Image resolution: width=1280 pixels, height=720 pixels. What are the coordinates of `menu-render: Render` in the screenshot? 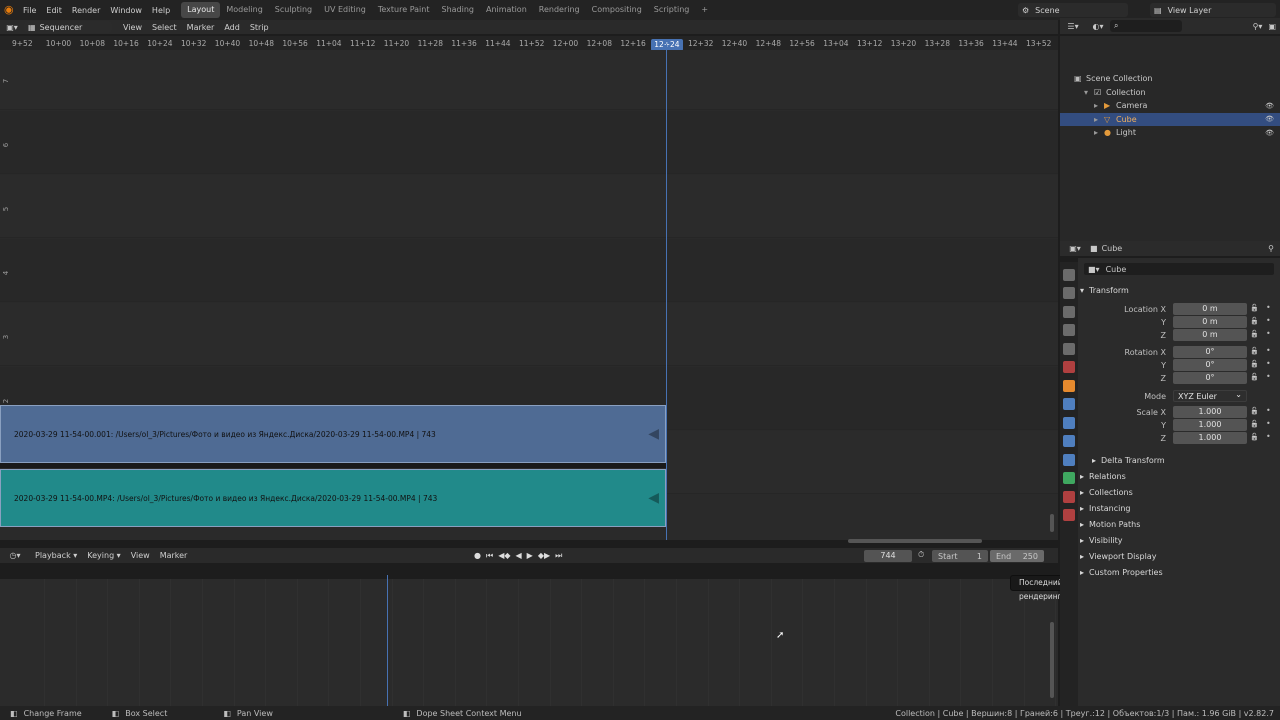 It's located at (86, 10).